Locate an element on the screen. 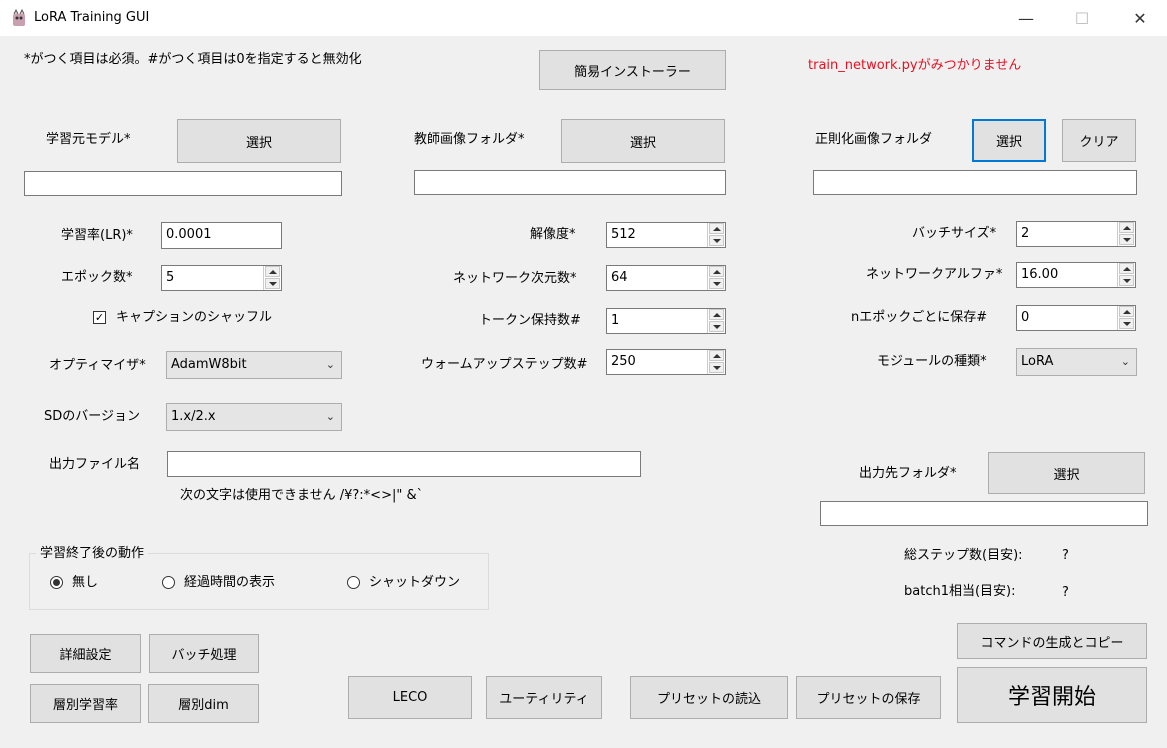 The height and width of the screenshot is (748, 1167). warmup-spinbox: 250 is located at coordinates (666, 362).